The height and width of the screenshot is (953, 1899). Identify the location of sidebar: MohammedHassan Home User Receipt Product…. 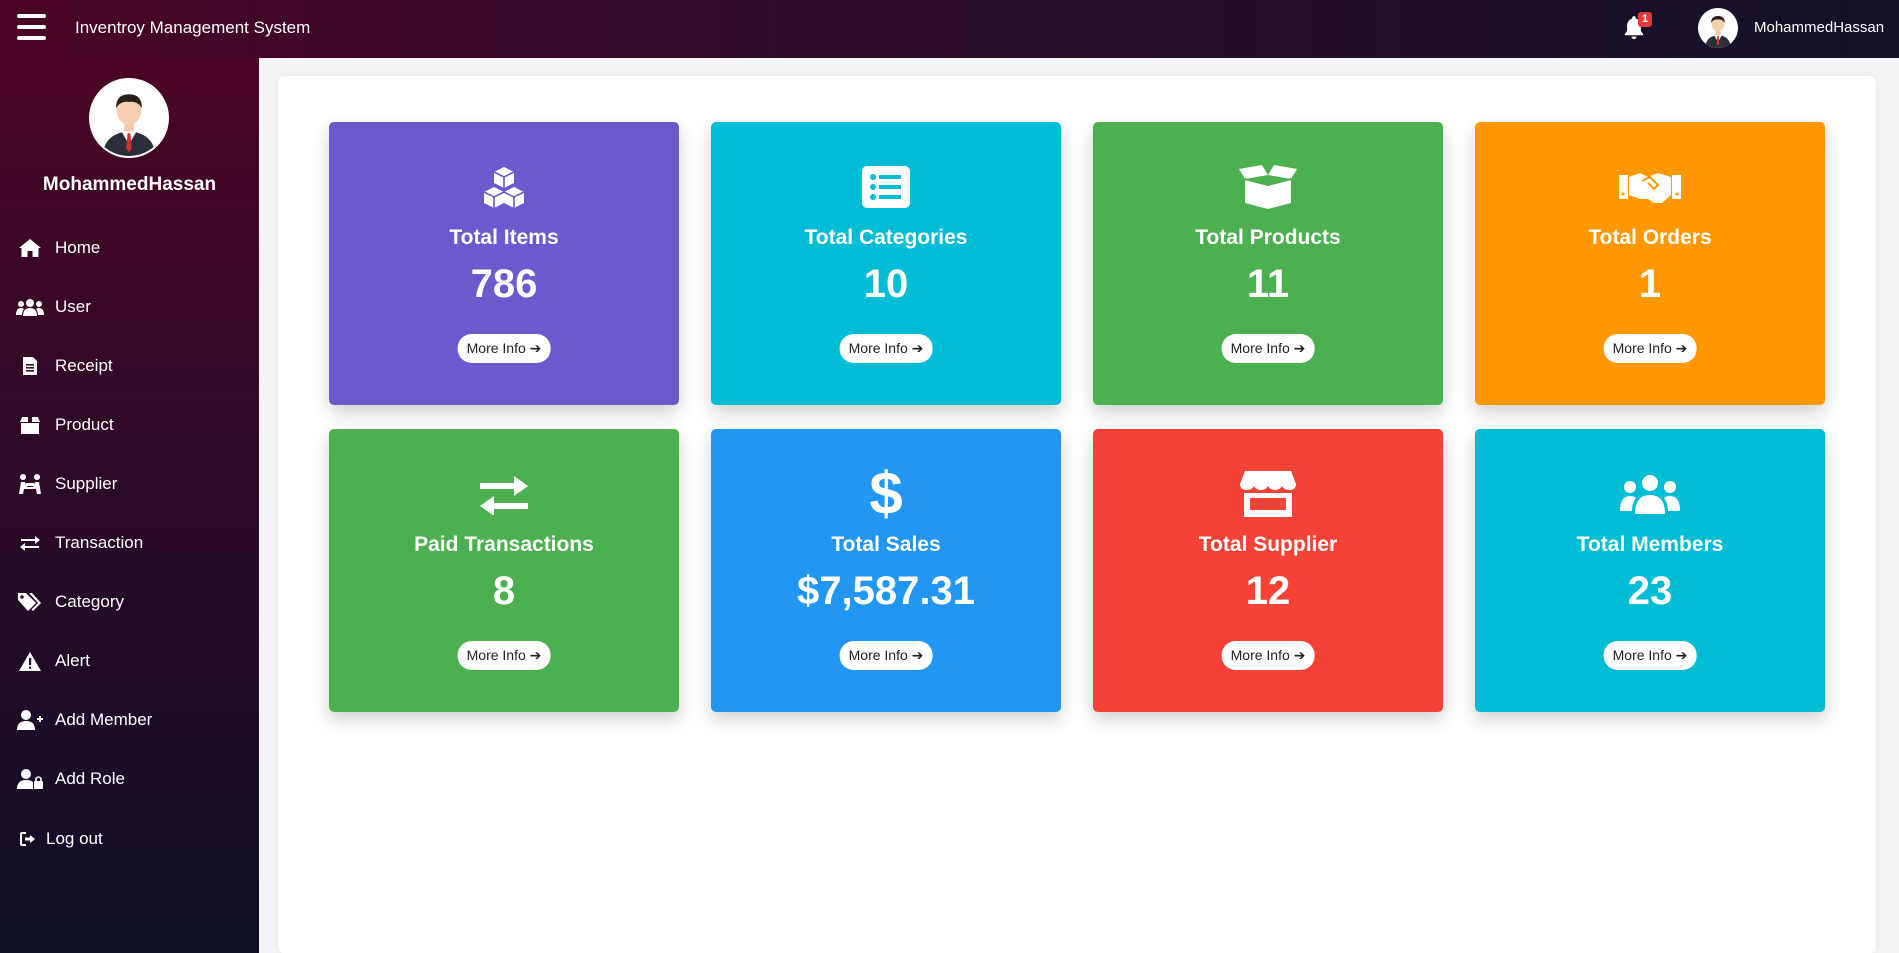
(129, 505).